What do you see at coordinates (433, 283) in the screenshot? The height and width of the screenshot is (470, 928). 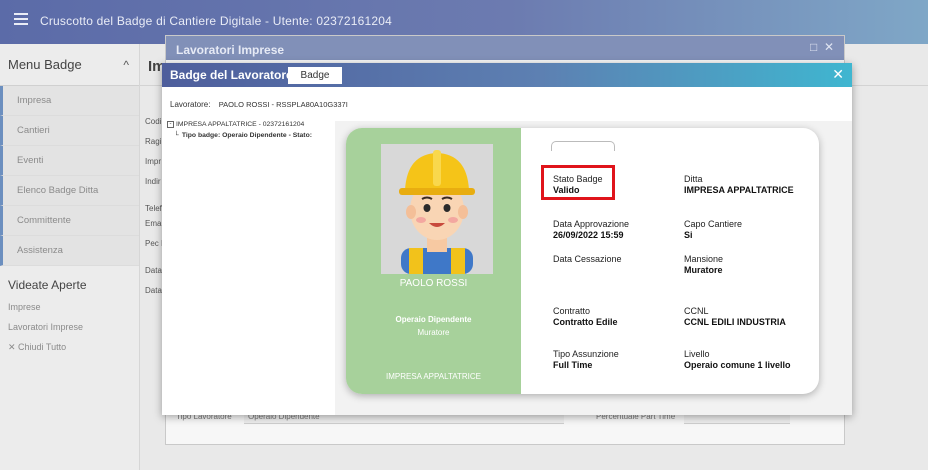 I see `badge-worker-name: PAOLO ROSSI` at bounding box center [433, 283].